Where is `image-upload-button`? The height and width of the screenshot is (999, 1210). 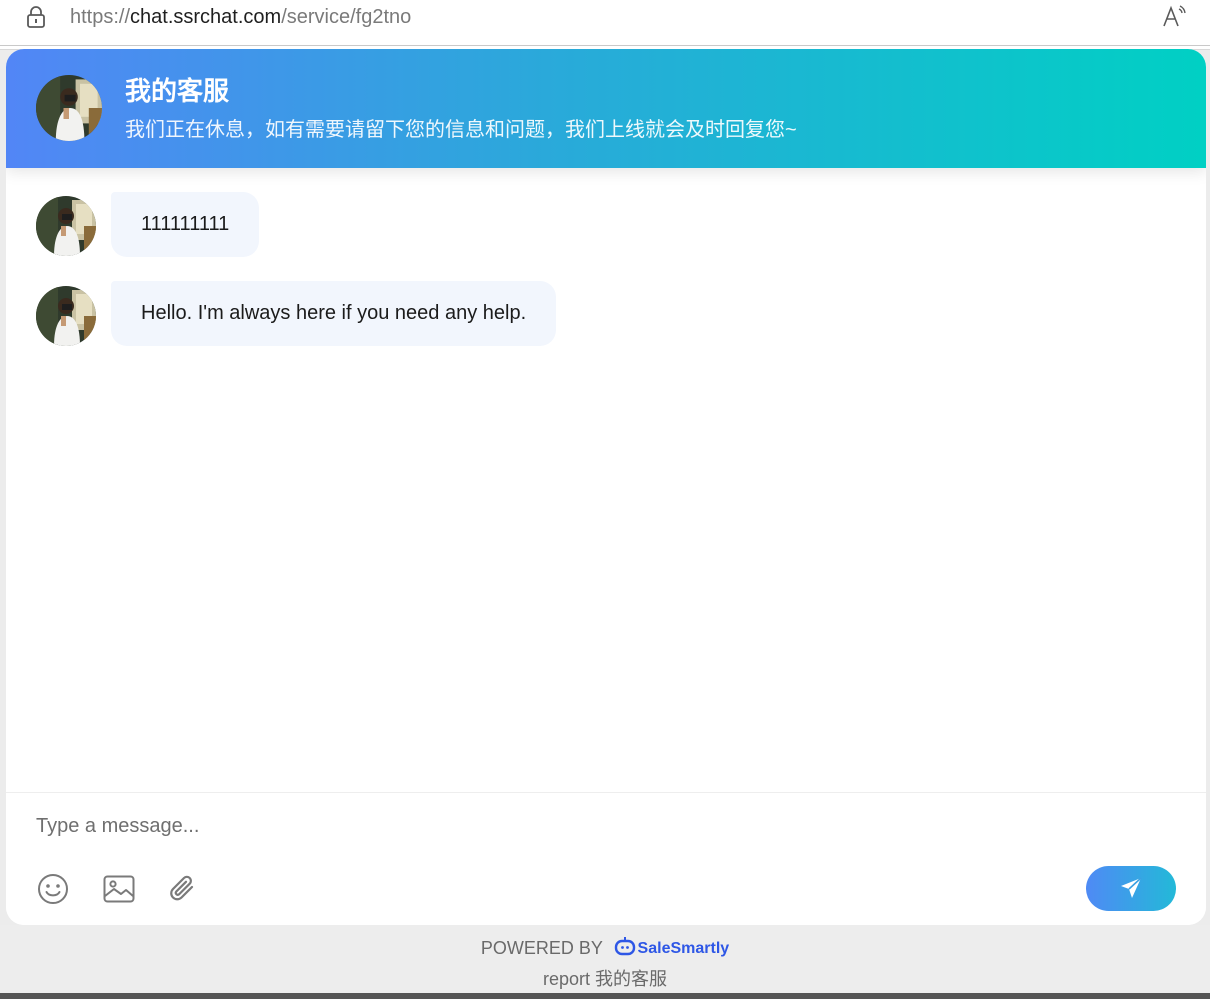 image-upload-button is located at coordinates (119, 889).